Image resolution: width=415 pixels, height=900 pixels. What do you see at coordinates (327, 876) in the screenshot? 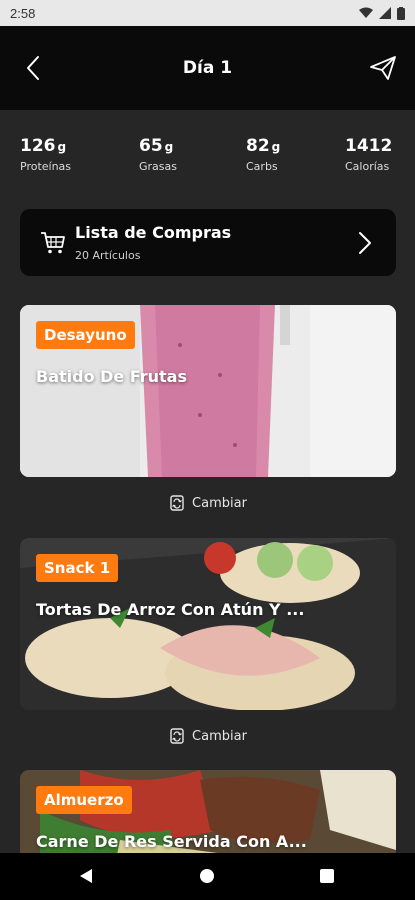
I see `nav-recent-apps-icon` at bounding box center [327, 876].